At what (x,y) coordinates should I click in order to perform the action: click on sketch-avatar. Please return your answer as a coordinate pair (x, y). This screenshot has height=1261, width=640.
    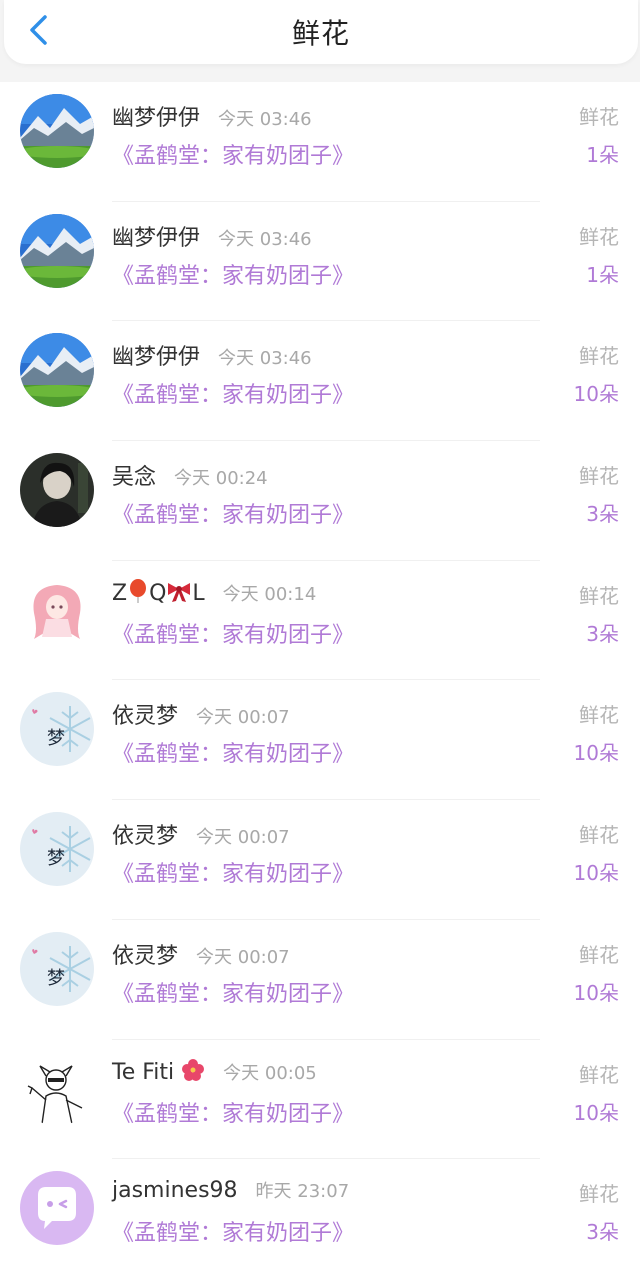
    Looking at the image, I should click on (57, 1088).